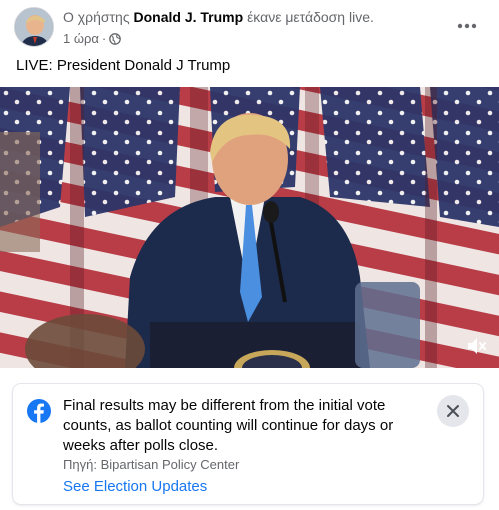  I want to click on avatar-image, so click(34, 27).